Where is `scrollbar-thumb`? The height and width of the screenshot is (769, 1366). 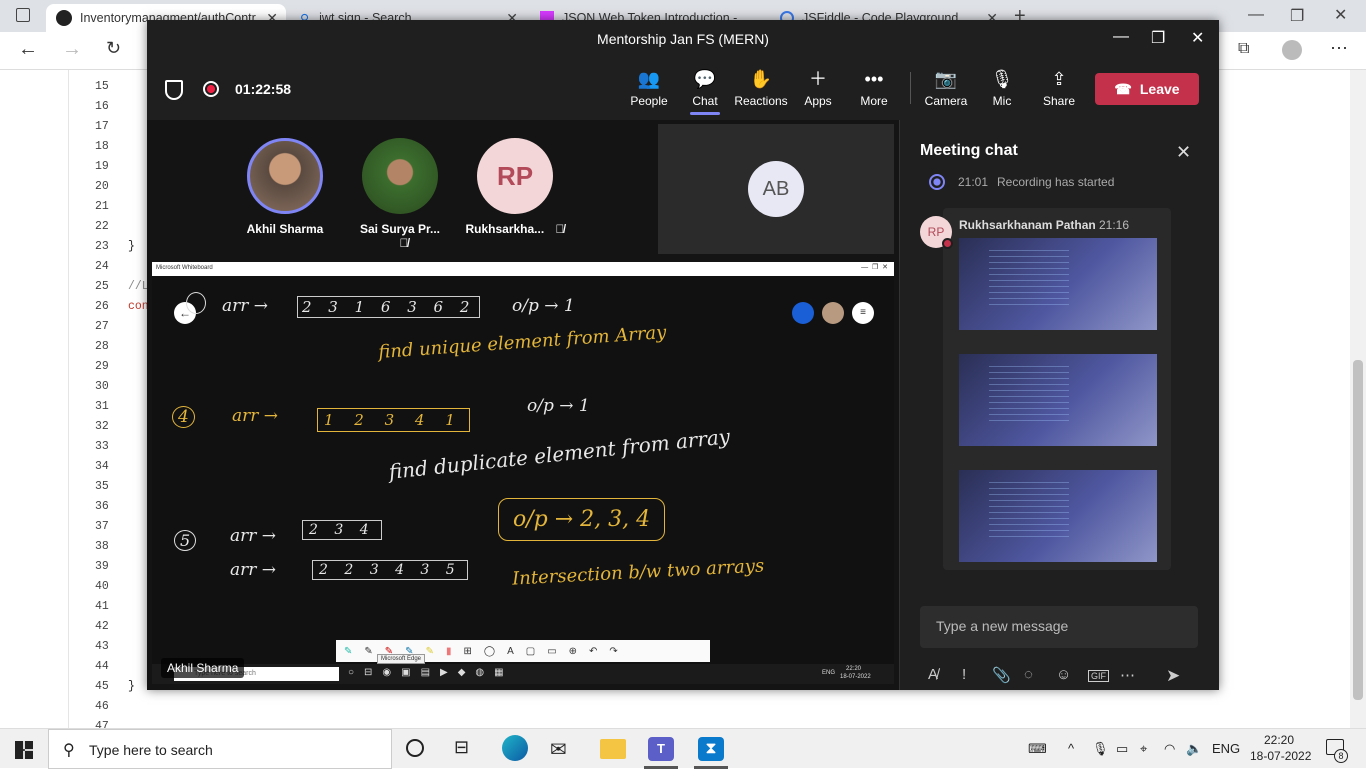 scrollbar-thumb is located at coordinates (1358, 530).